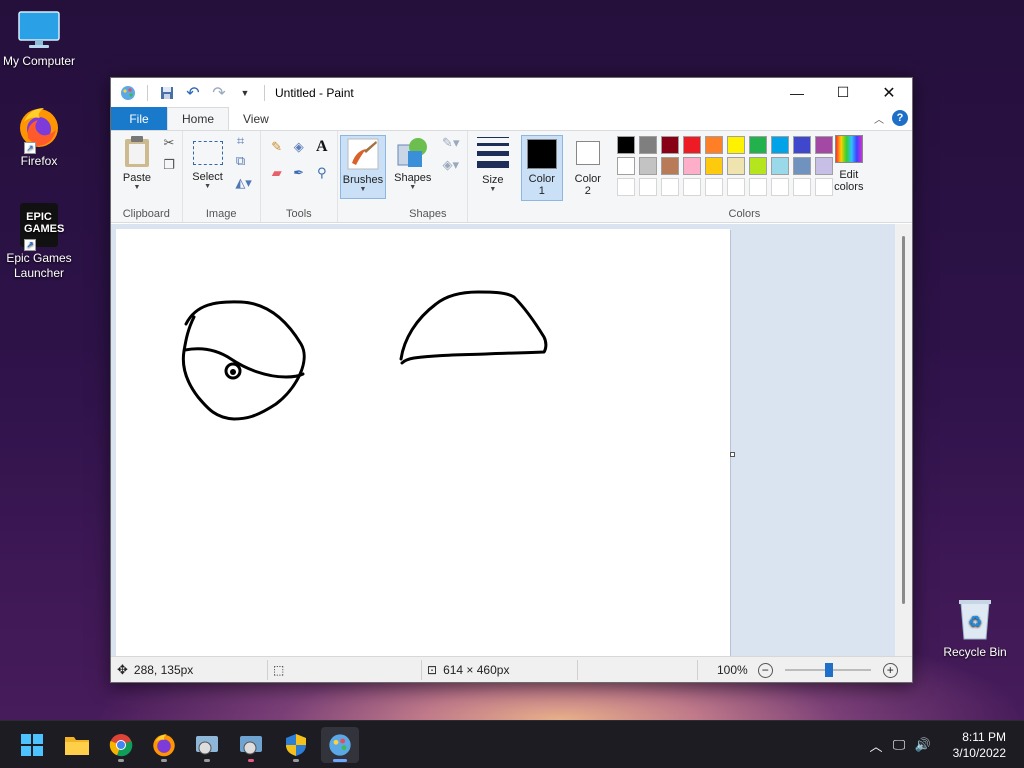 Image resolution: width=1024 pixels, height=768 pixels. I want to click on close-button: ✕, so click(889, 92).